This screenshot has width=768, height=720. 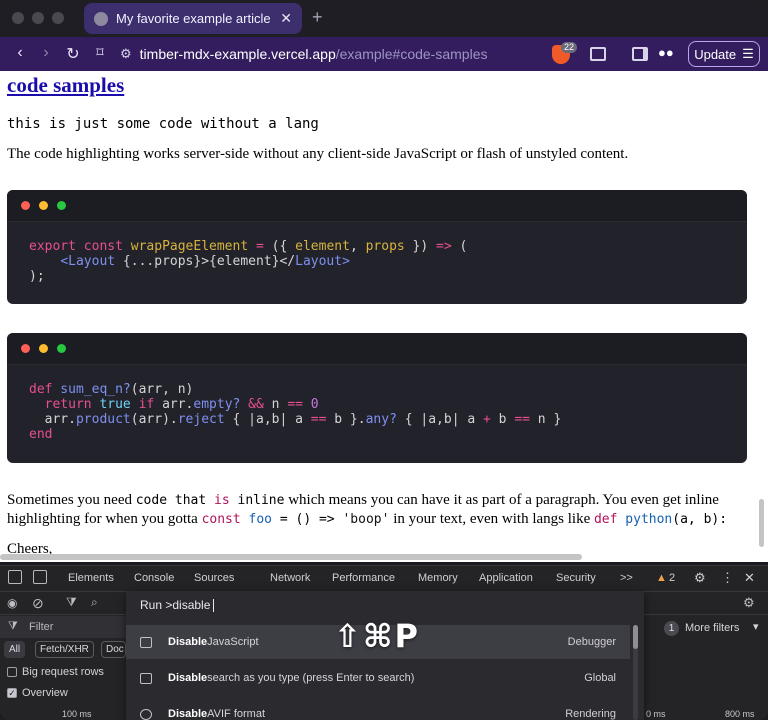 I want to click on filter-input: ⧩ Filter, so click(x=63, y=627).